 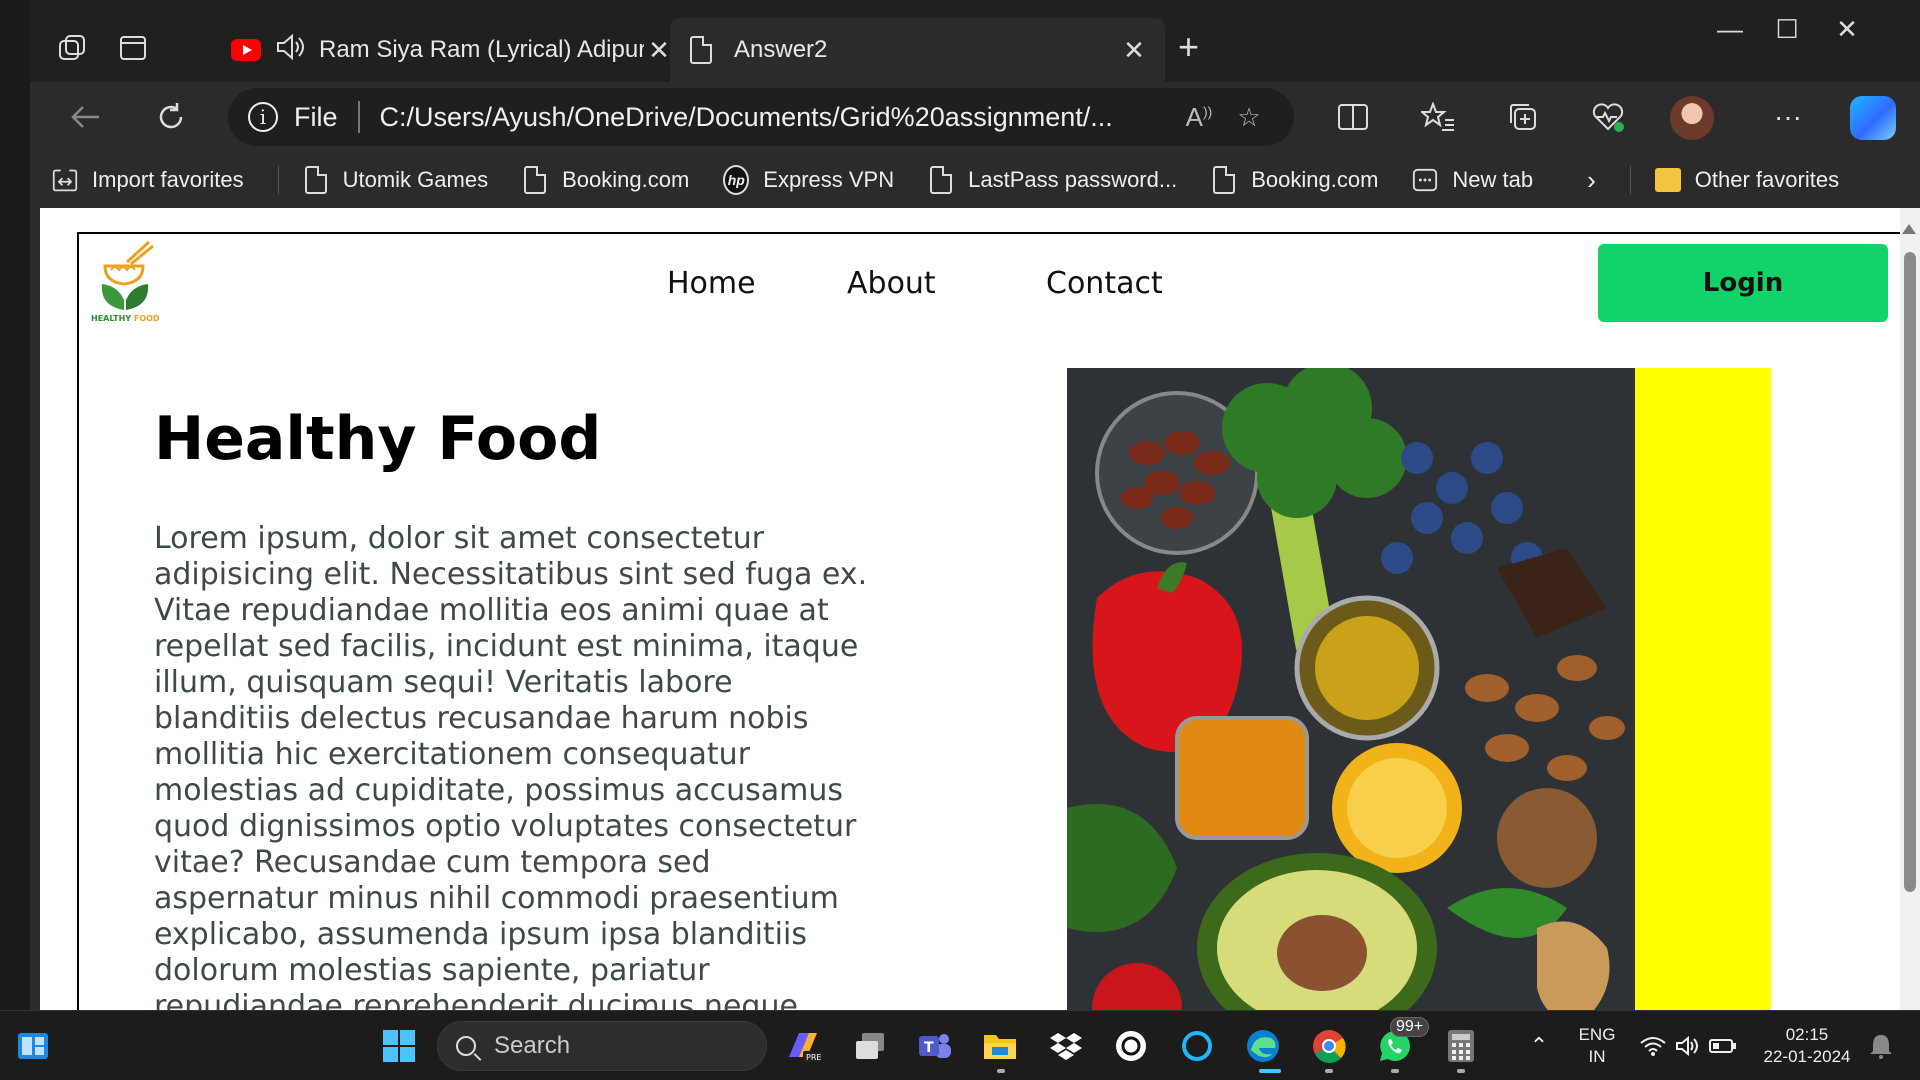 I want to click on yellow-side-block, so click(x=1703, y=689).